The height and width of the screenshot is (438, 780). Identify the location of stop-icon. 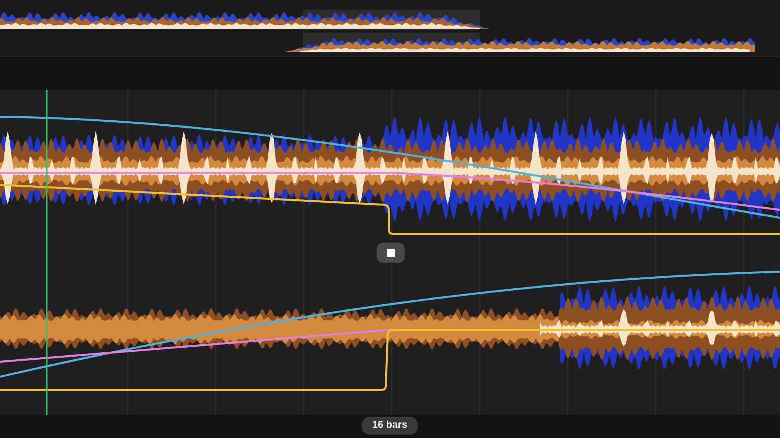
(391, 253).